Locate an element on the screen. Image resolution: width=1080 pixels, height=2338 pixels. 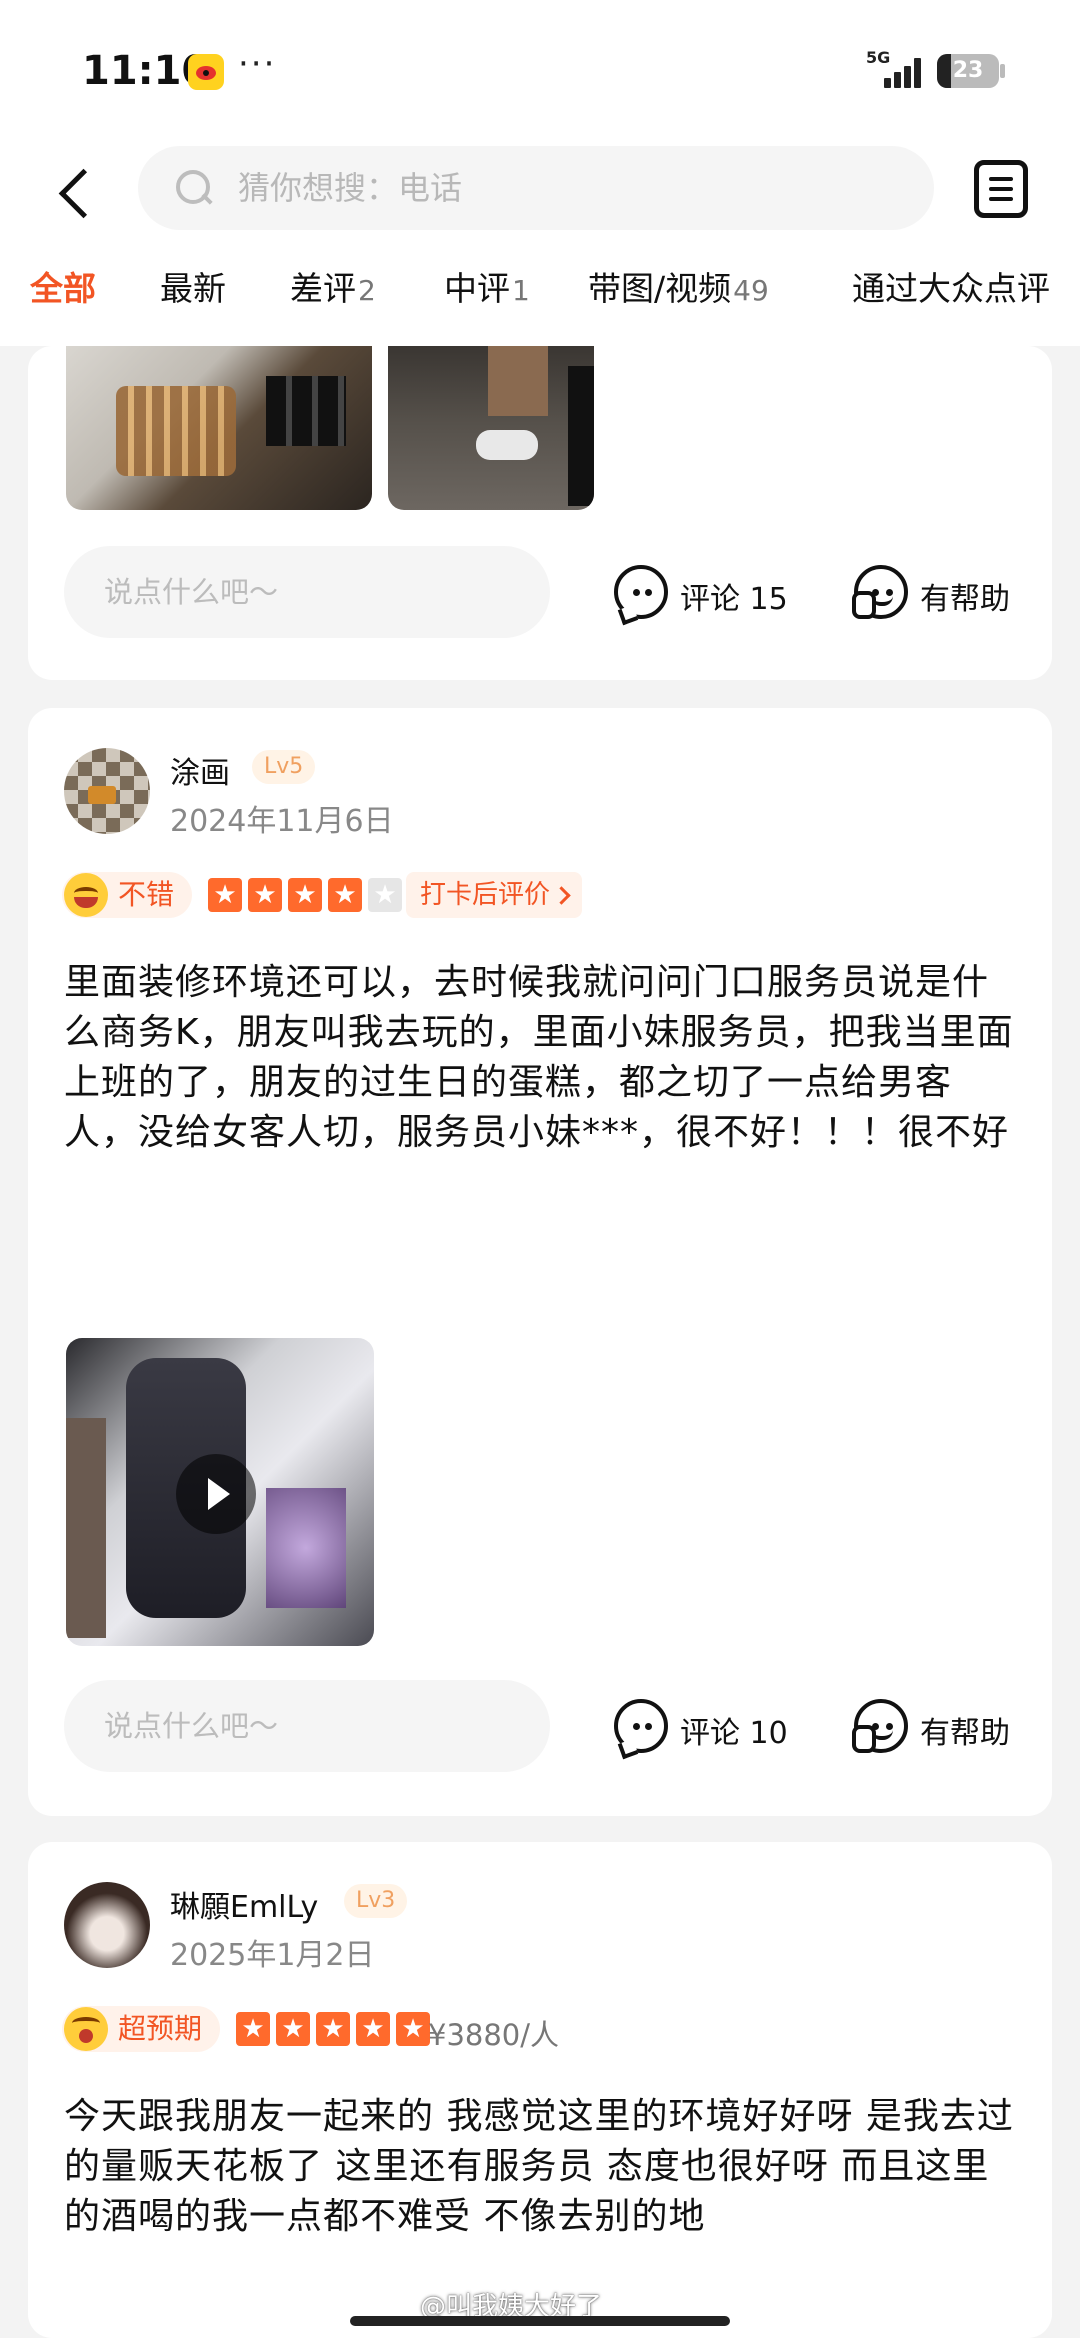
username: 涂画 is located at coordinates (200, 770).